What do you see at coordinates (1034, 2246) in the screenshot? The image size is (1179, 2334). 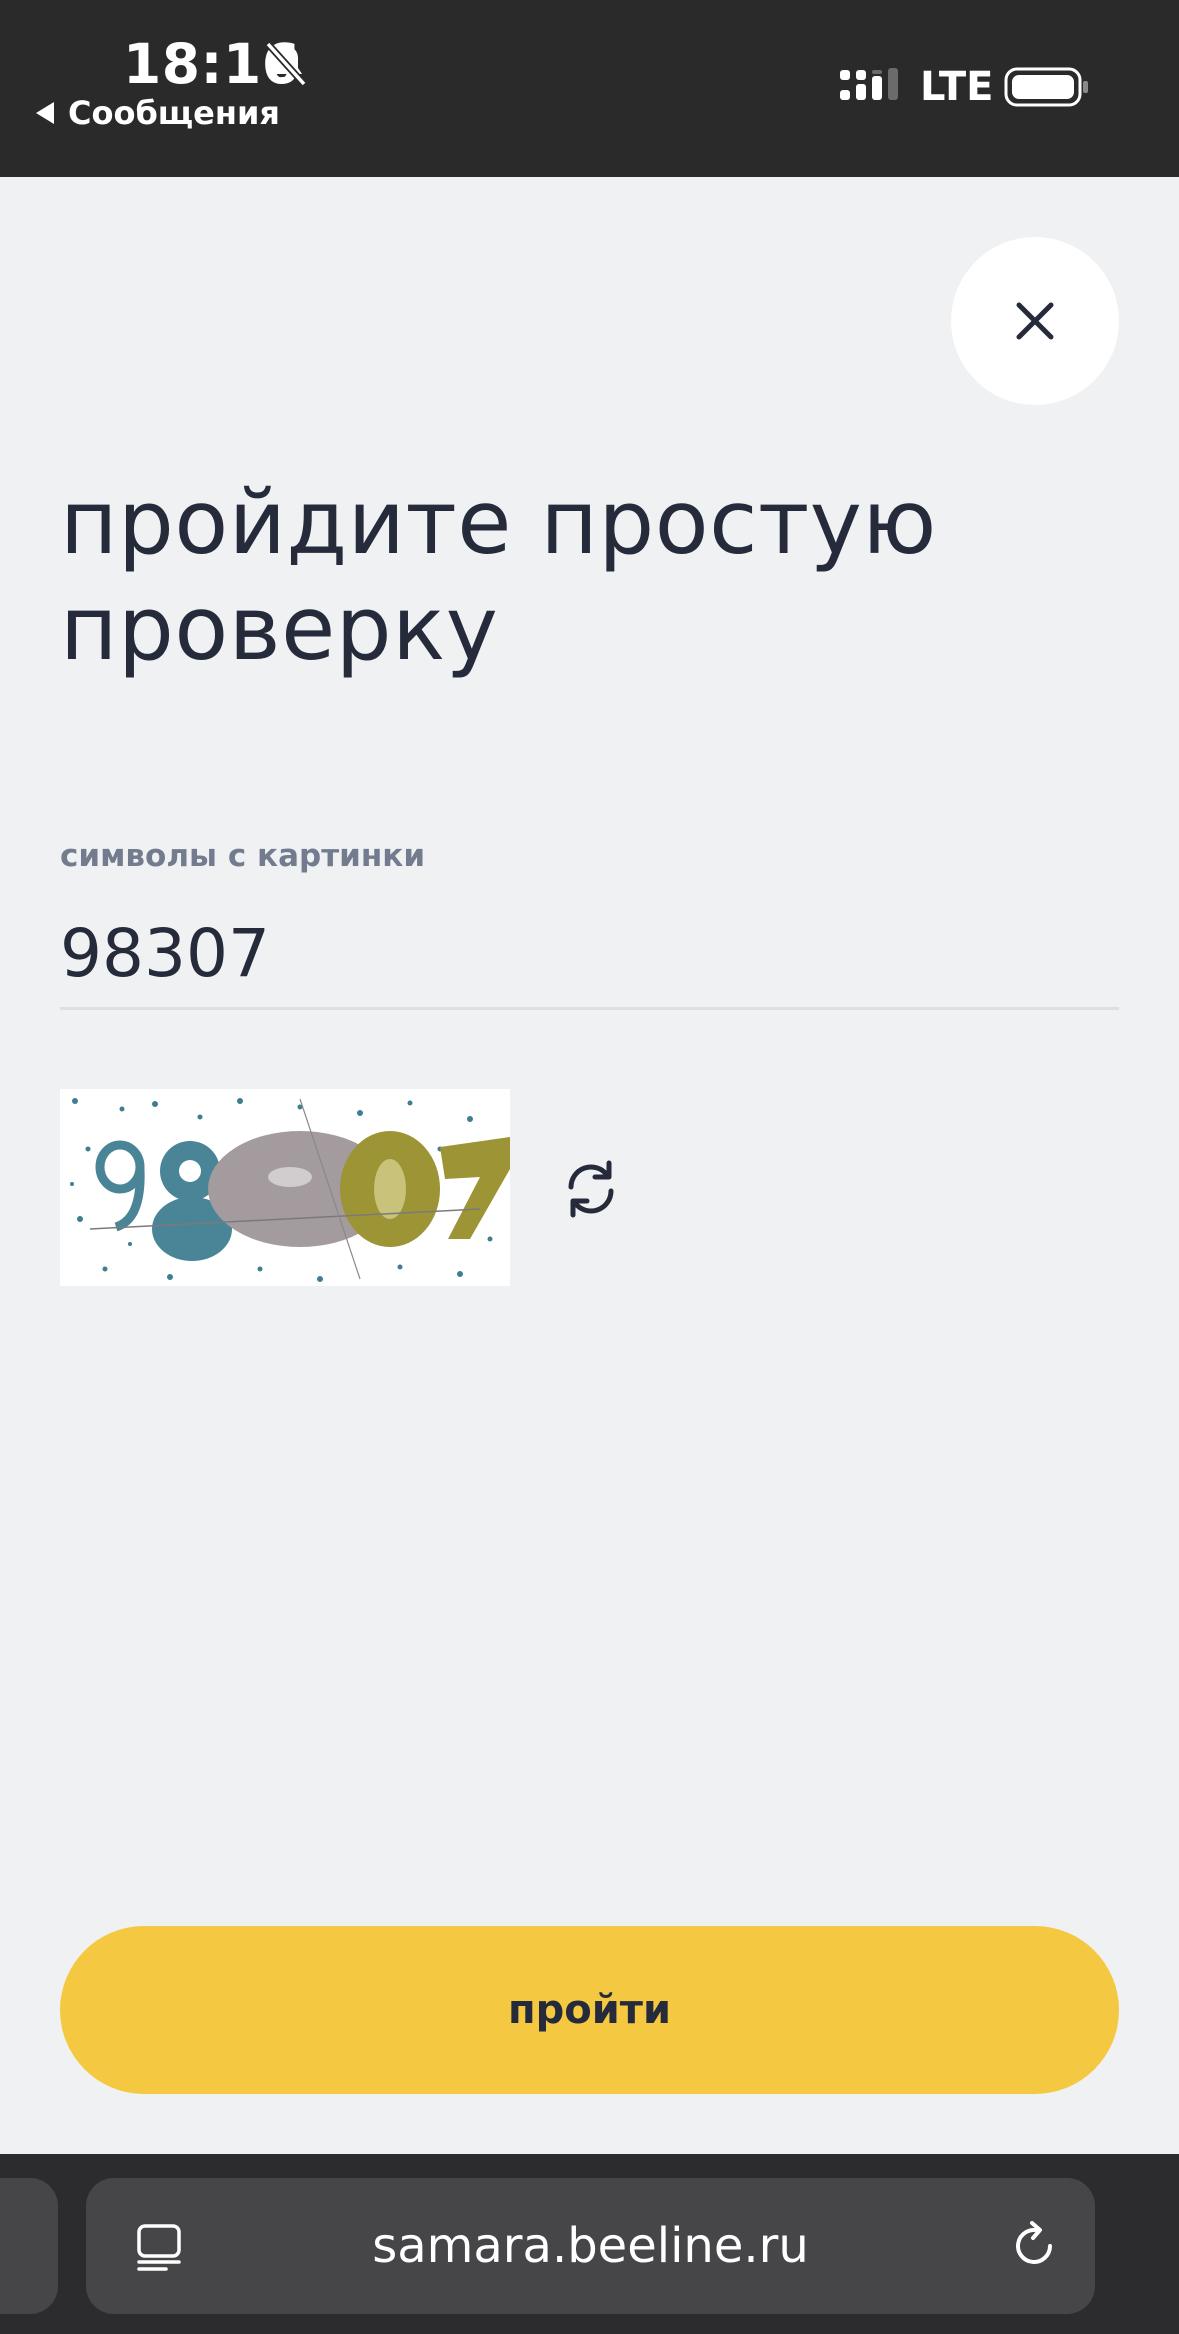 I see `reload-icon` at bounding box center [1034, 2246].